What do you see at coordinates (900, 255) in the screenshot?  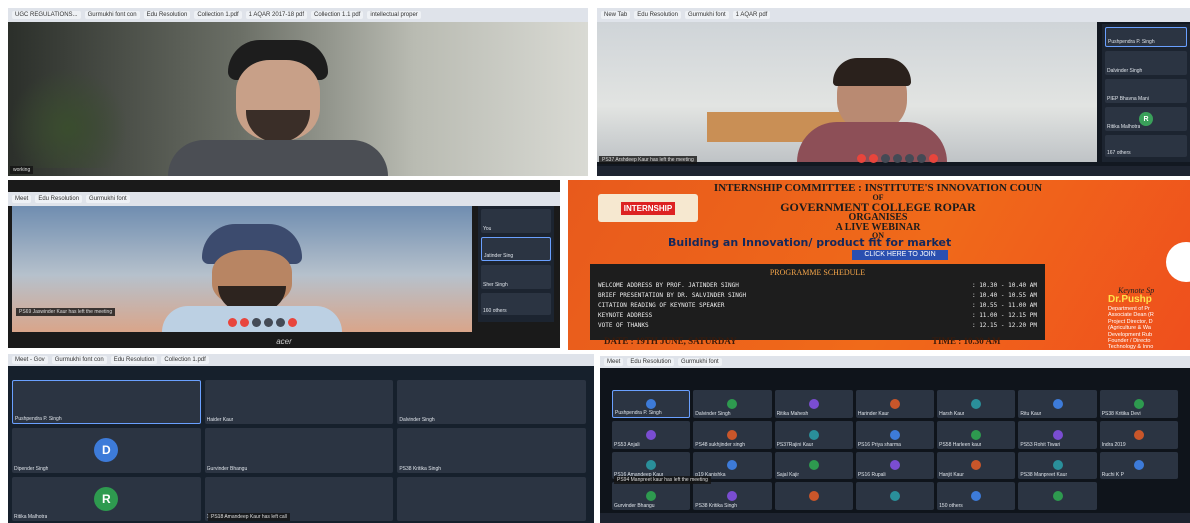 I see `join-link: CLICK HERE TO JOIN` at bounding box center [900, 255].